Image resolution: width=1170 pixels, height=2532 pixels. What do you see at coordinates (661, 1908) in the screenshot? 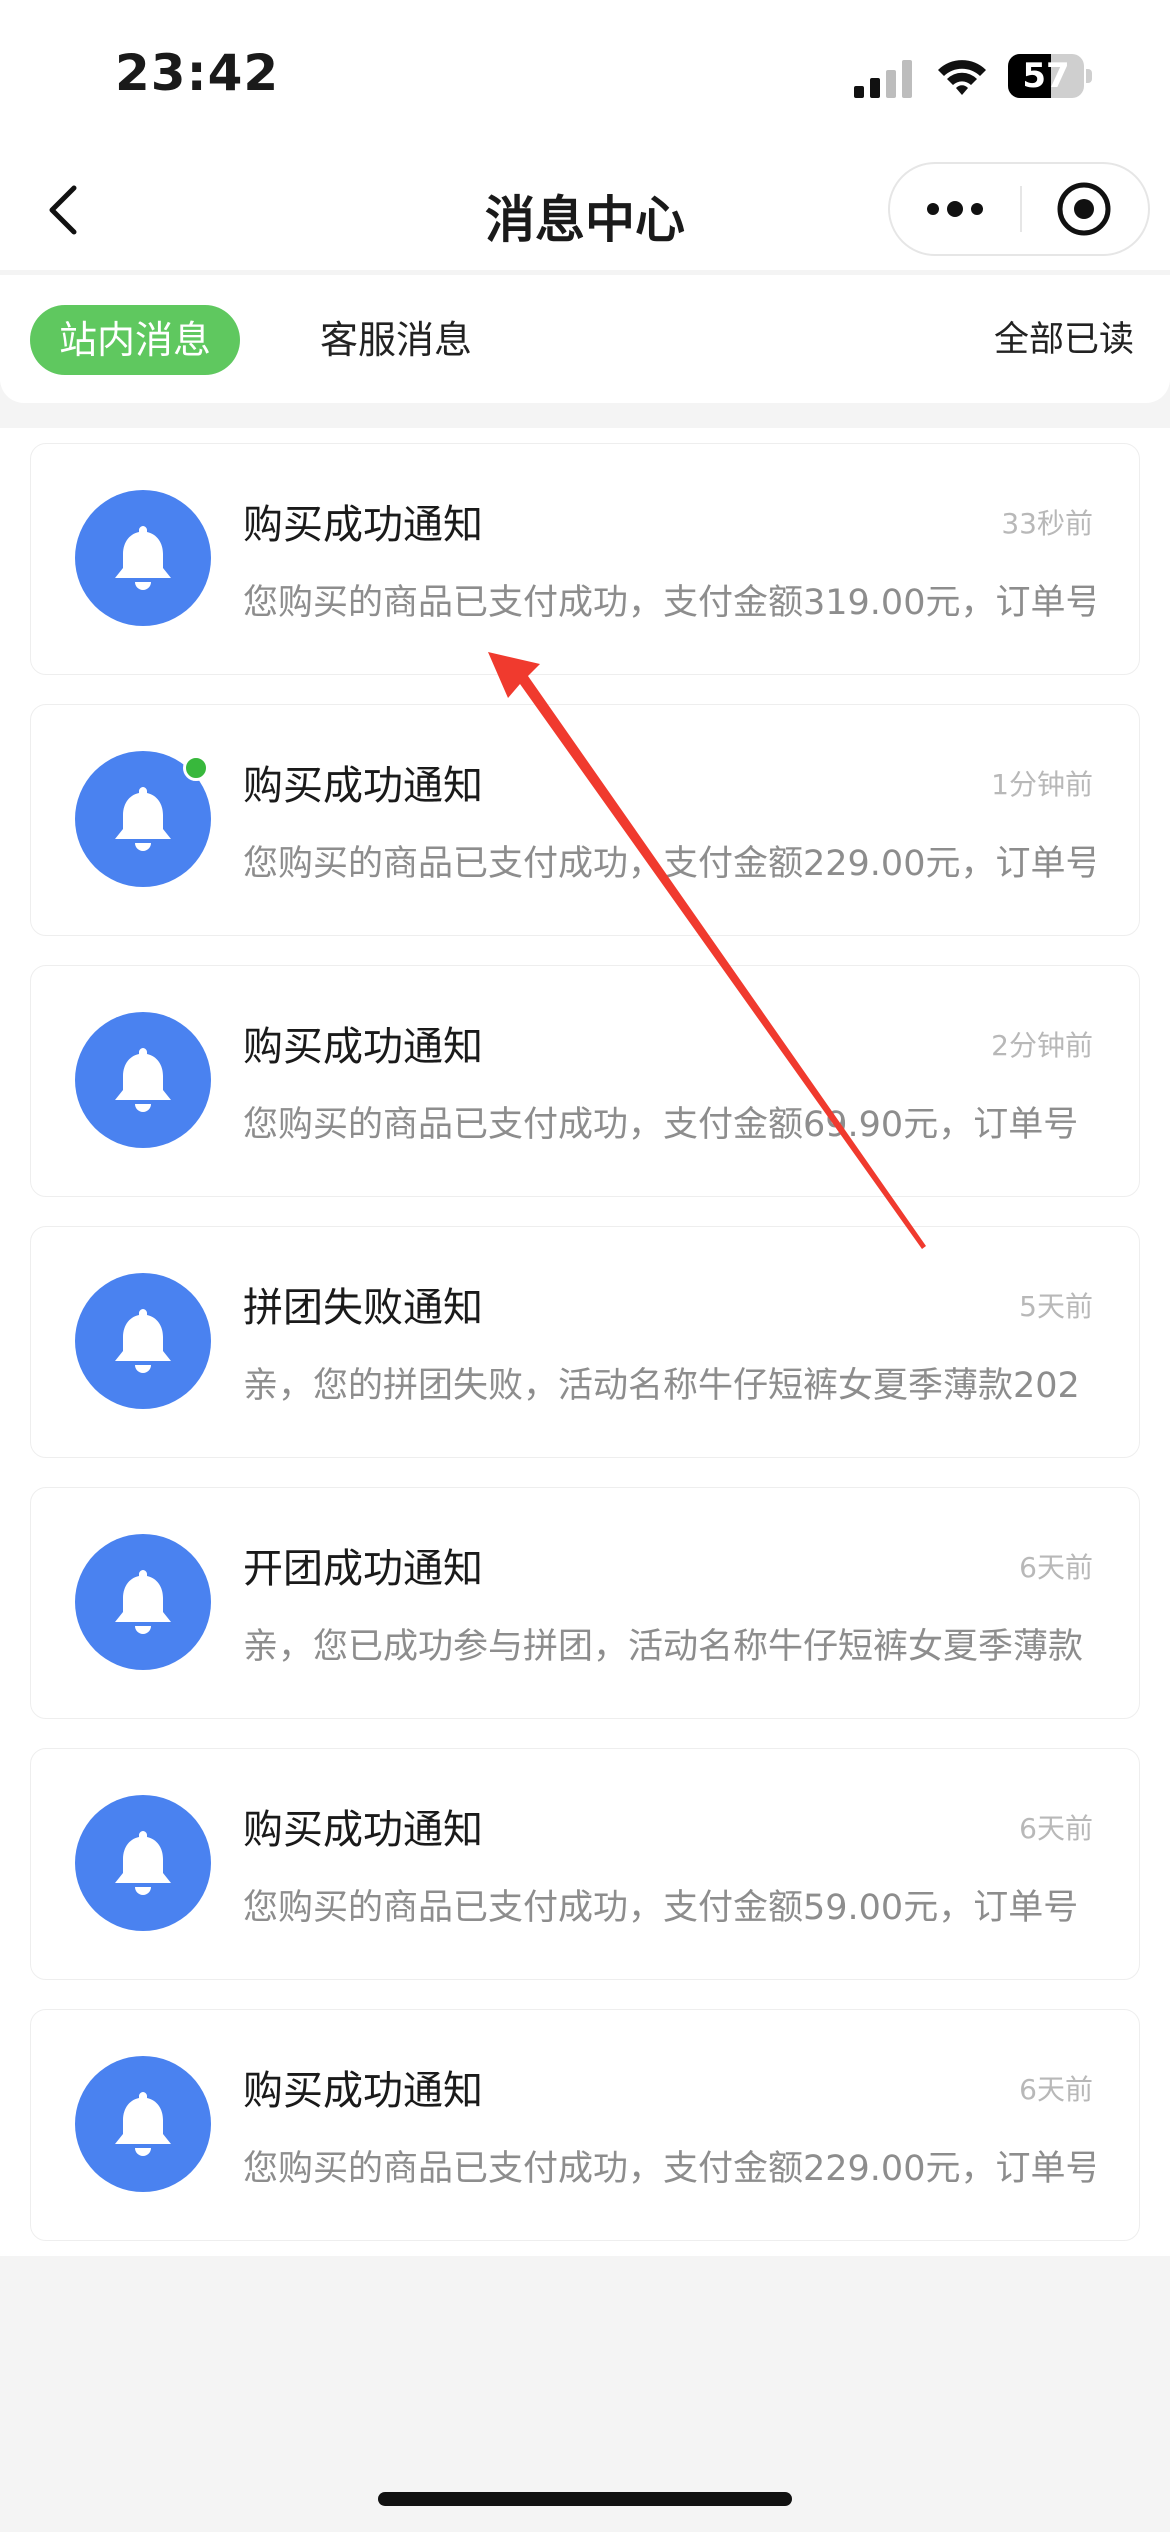
I see `message-preview: 您购买的商品已支付成功，支付金额59.00元，订单号` at bounding box center [661, 1908].